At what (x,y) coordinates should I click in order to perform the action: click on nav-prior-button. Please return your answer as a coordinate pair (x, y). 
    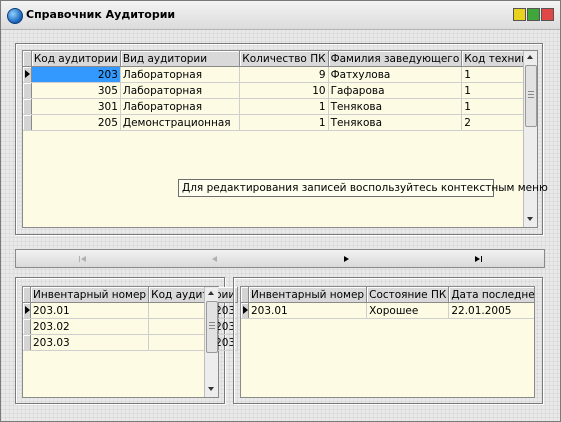
    Looking at the image, I should click on (214, 258).